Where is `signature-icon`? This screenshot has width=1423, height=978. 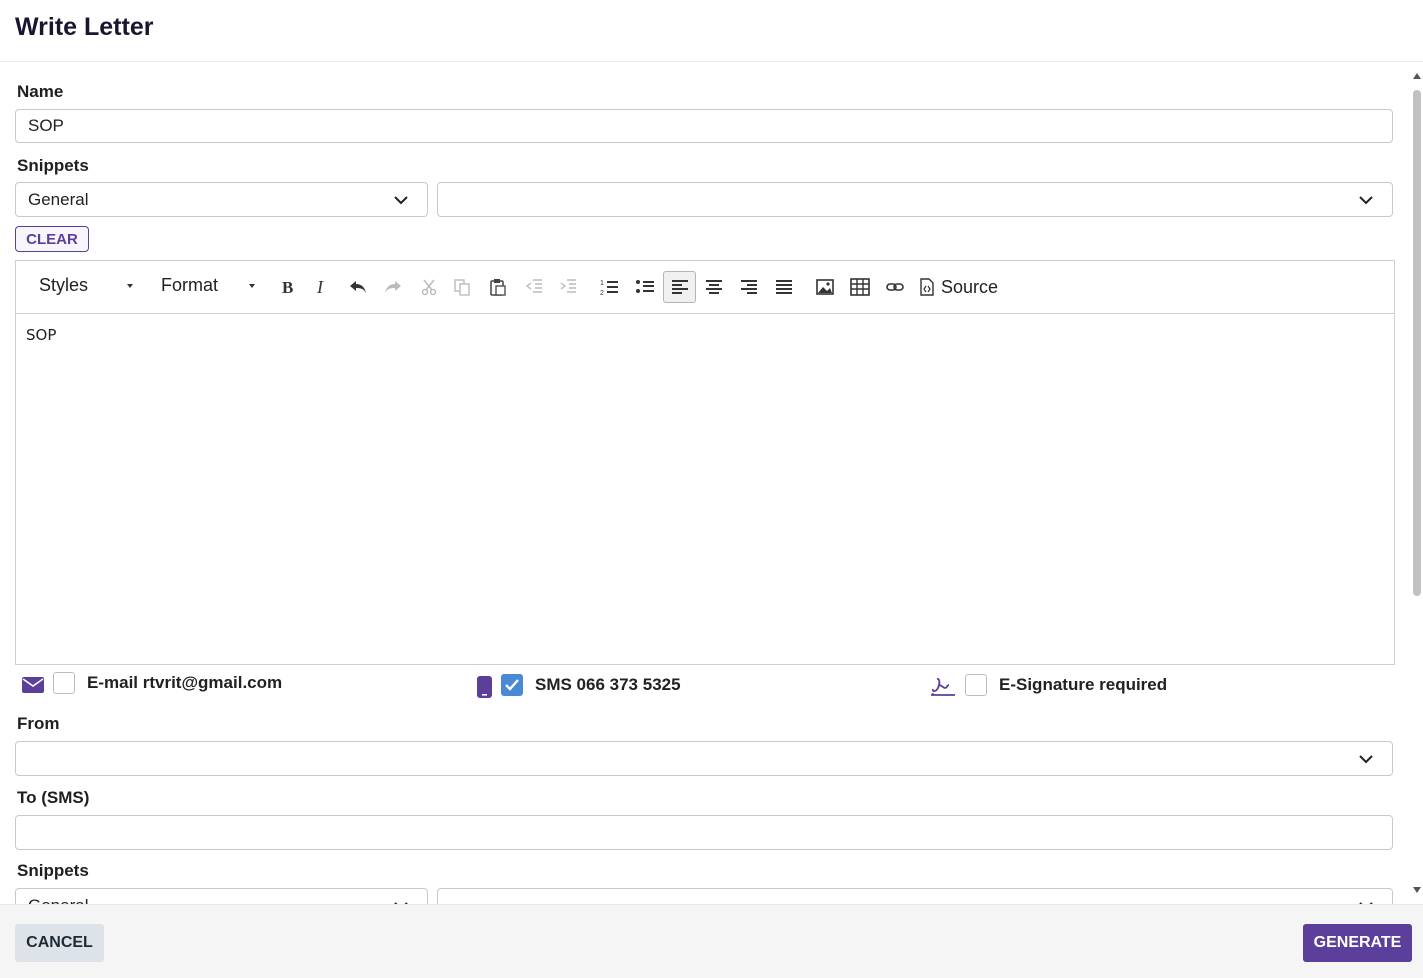
signature-icon is located at coordinates (943, 687).